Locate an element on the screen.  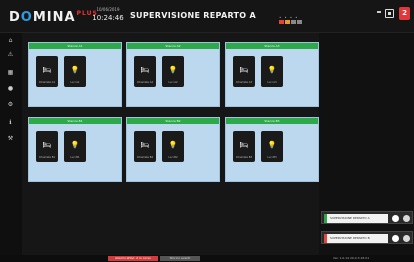
logo-letters-mina: MINA is located at coordinates (54, 17).